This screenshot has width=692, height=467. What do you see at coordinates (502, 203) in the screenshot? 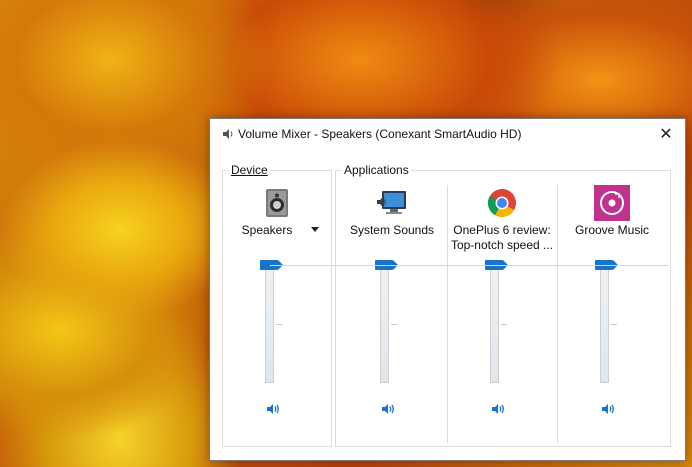
I see `chrome-icon` at bounding box center [502, 203].